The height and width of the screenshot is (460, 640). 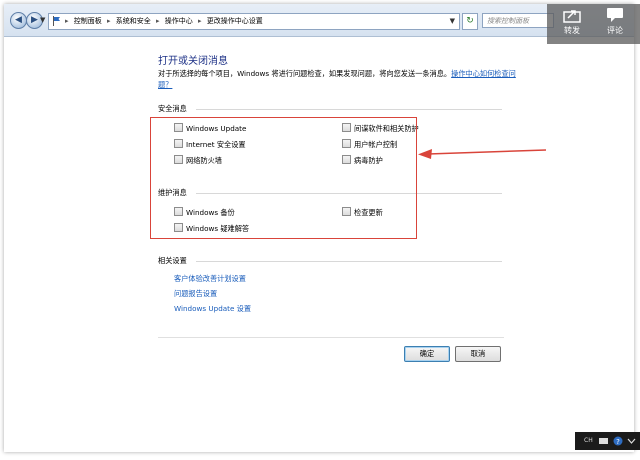 What do you see at coordinates (204, 212) in the screenshot?
I see `checkbox-windows-backup: Windows 备份` at bounding box center [204, 212].